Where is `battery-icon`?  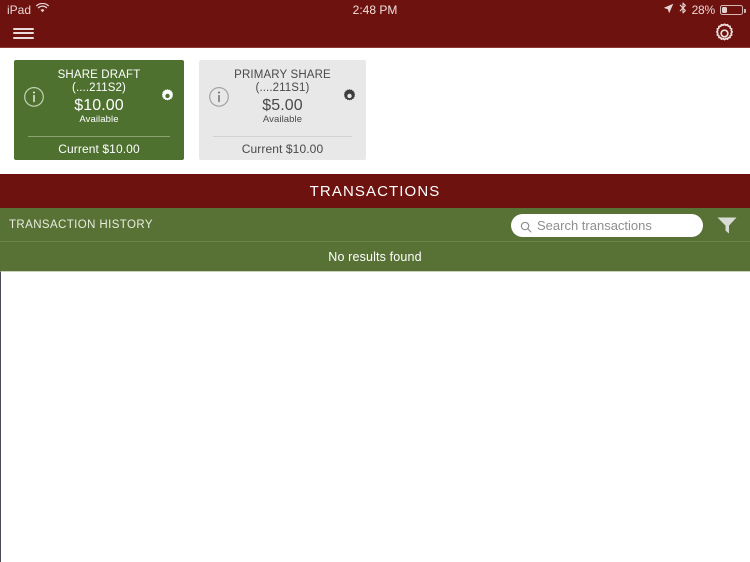 battery-icon is located at coordinates (733, 9).